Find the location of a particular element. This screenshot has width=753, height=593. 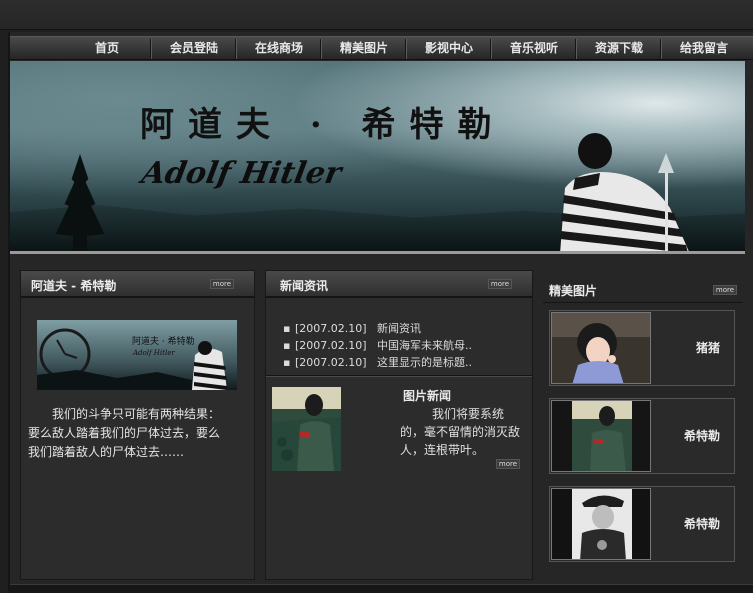

picture-news-thumbnail is located at coordinates (306, 429).